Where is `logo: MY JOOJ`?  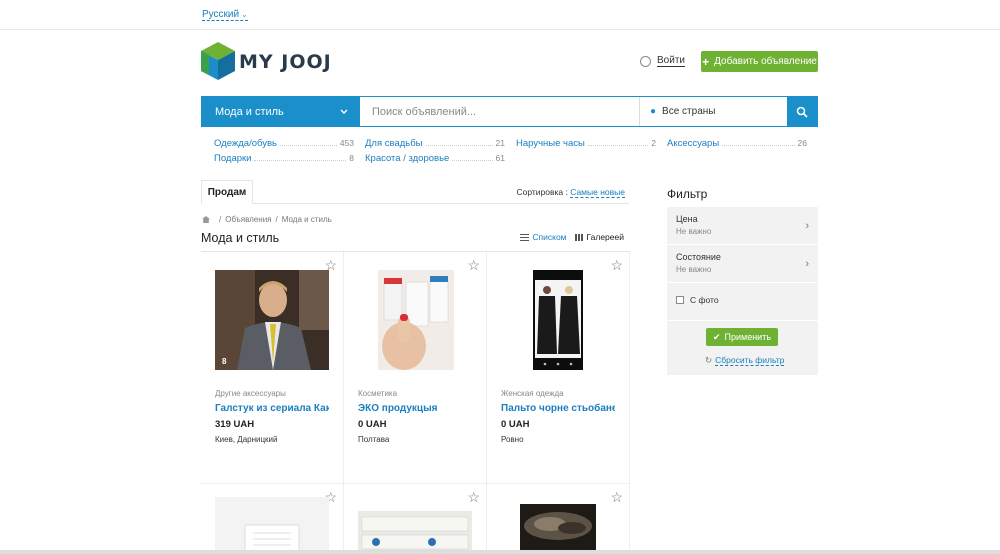 logo: MY JOOJ is located at coordinates (271, 62).